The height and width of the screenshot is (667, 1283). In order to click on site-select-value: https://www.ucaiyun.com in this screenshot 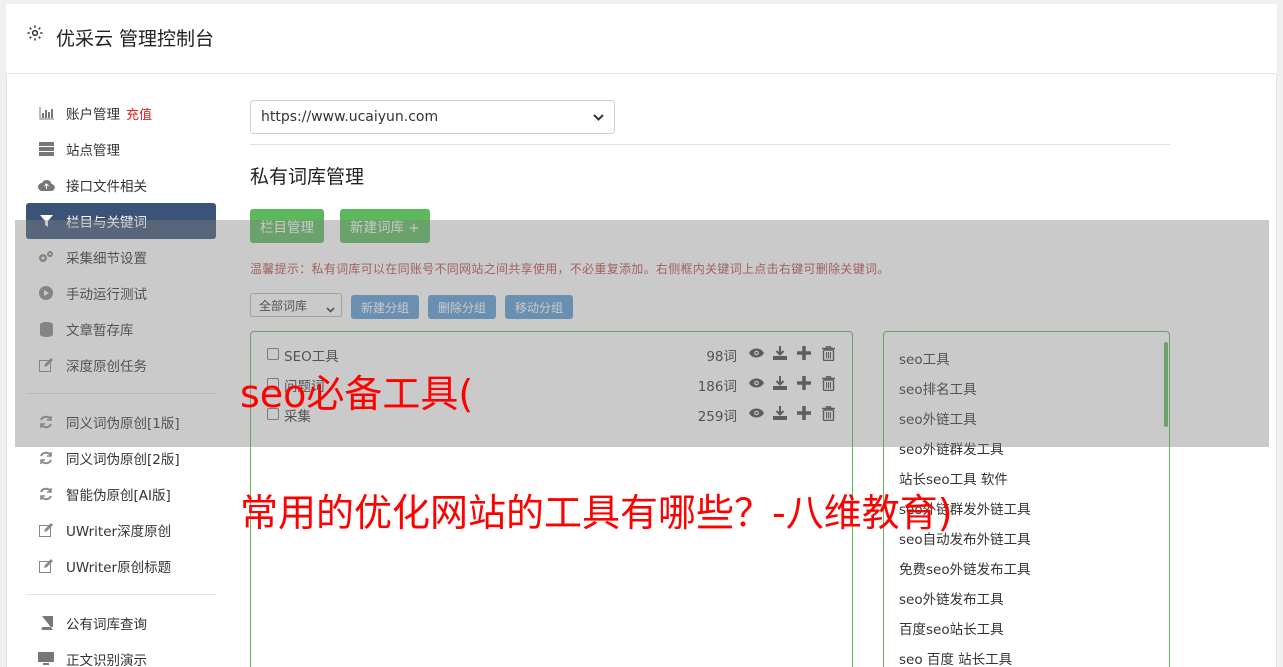, I will do `click(350, 117)`.